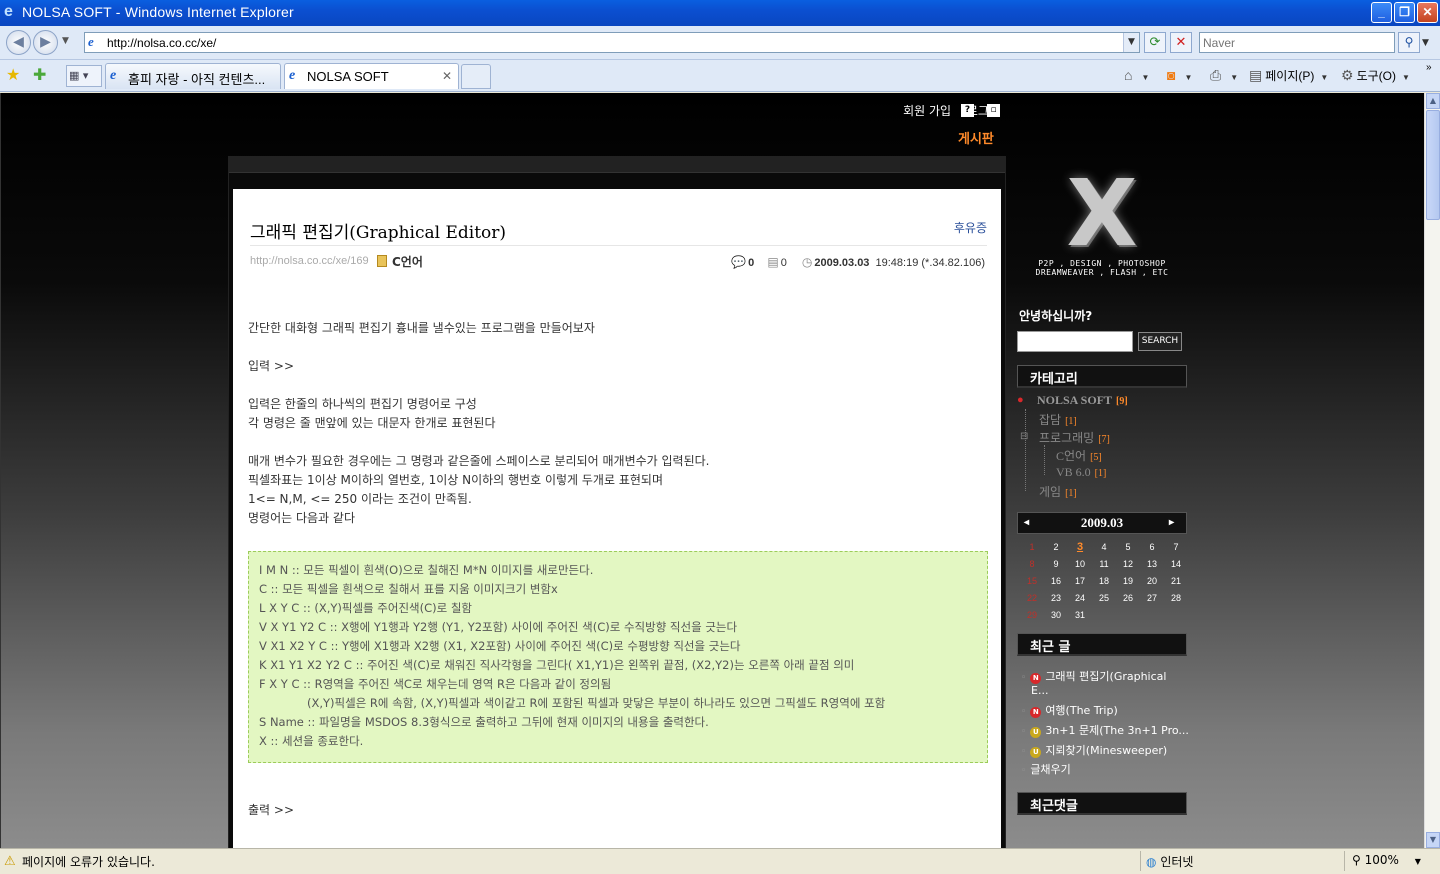 The width and height of the screenshot is (1440, 874). Describe the element at coordinates (1093, 676) in the screenshot. I see `recent-post-item: ◦ N 그래픽 편집기(Graphical` at that location.